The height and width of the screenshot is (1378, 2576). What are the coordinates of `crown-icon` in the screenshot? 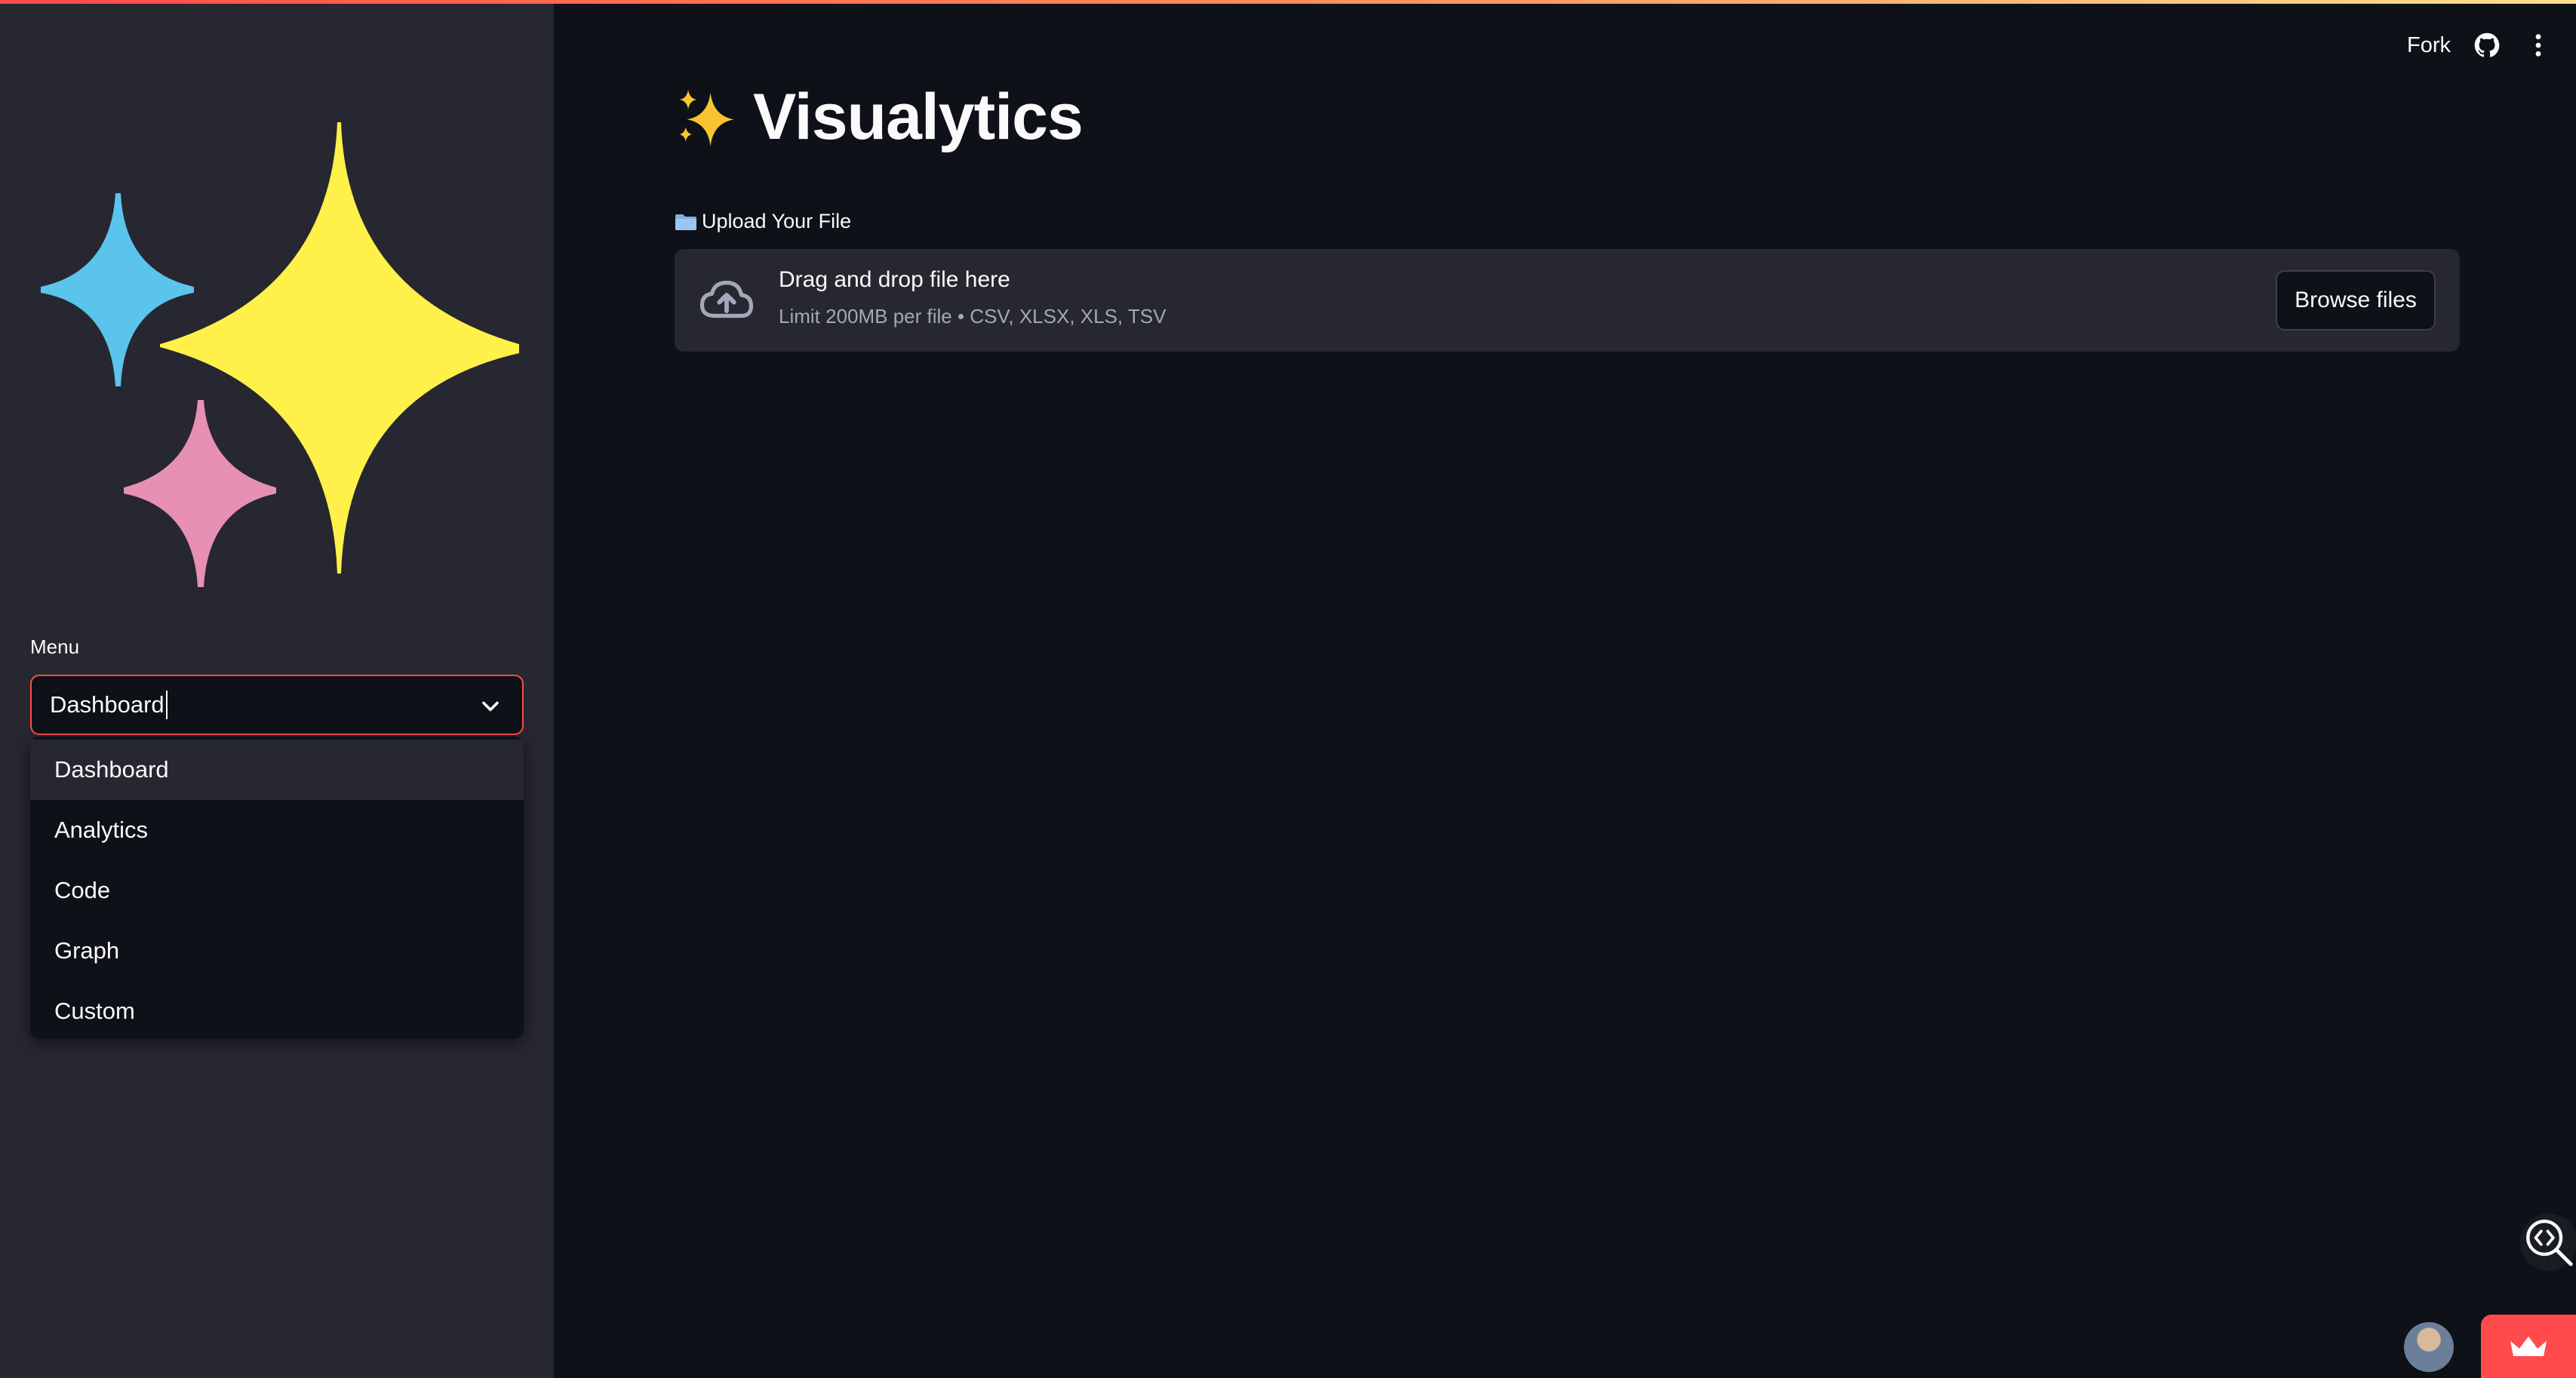 It's located at (2528, 1346).